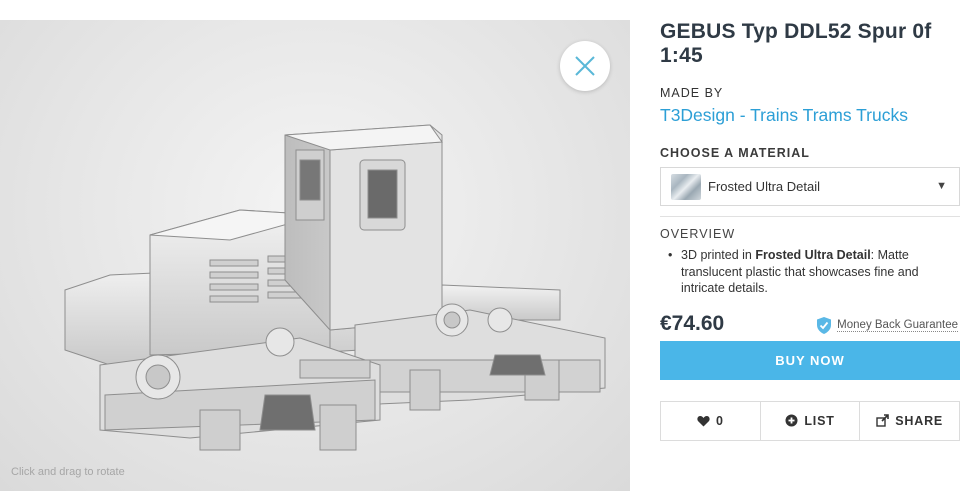  I want to click on material-swatch, so click(686, 186).